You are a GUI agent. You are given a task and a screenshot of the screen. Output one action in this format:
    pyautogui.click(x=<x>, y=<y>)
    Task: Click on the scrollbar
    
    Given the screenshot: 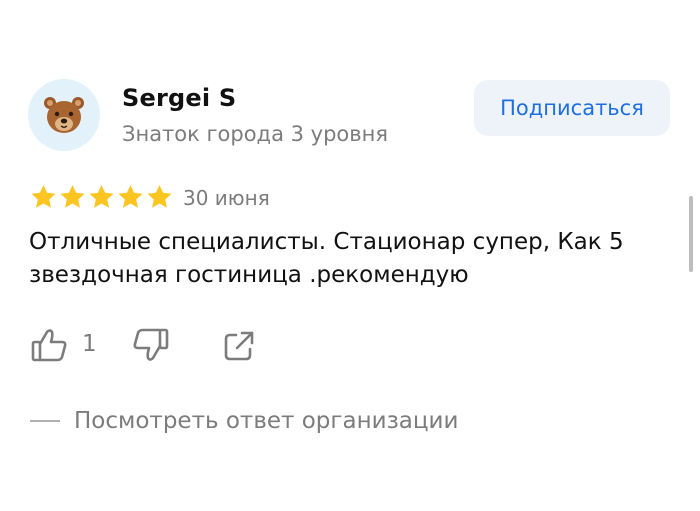 What is the action you would take?
    pyautogui.click(x=691, y=234)
    